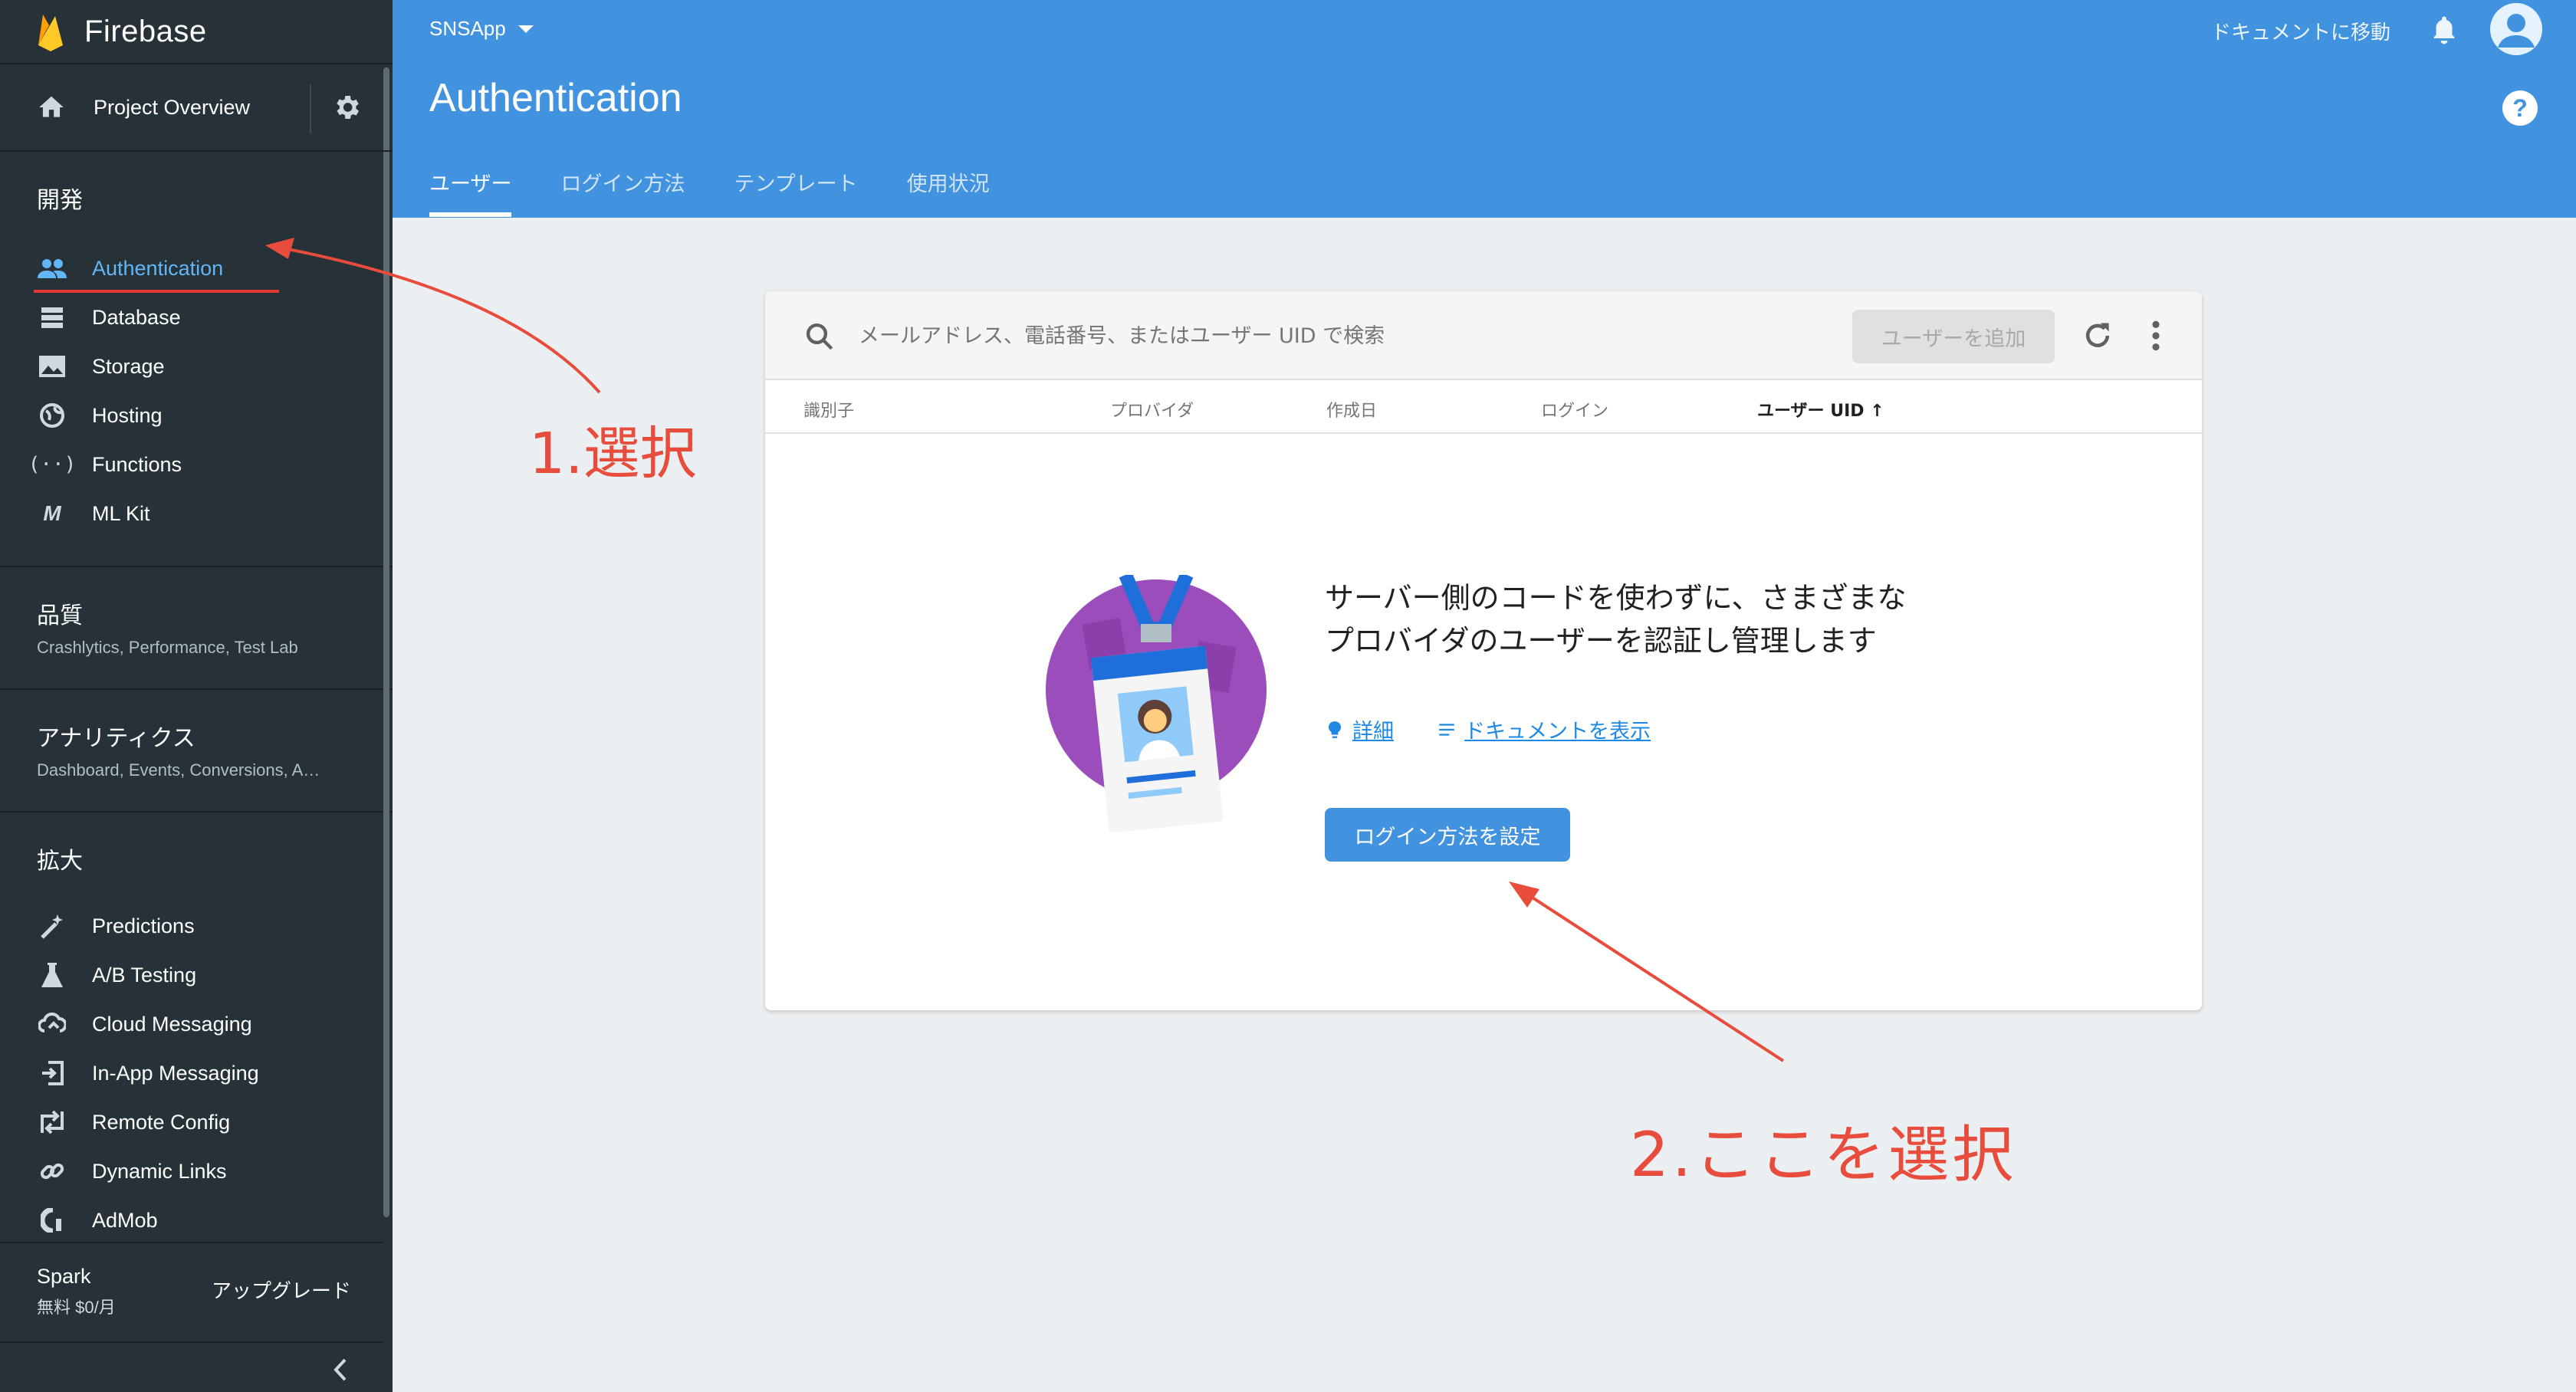 This screenshot has width=2576, height=1392. I want to click on sidebar-item-label: Functions, so click(137, 464).